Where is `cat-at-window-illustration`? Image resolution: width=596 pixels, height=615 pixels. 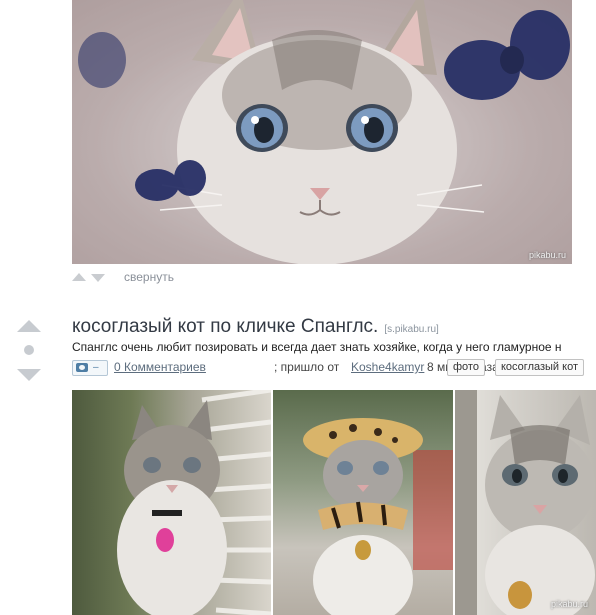 cat-at-window-illustration is located at coordinates (194, 502).